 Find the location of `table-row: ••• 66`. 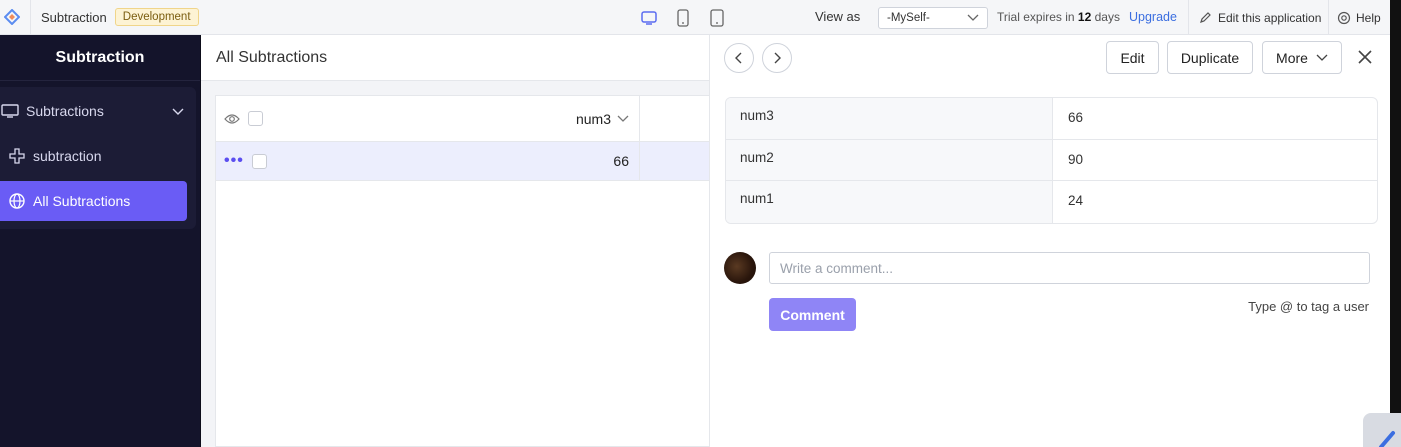

table-row: ••• 66 is located at coordinates (463, 161).